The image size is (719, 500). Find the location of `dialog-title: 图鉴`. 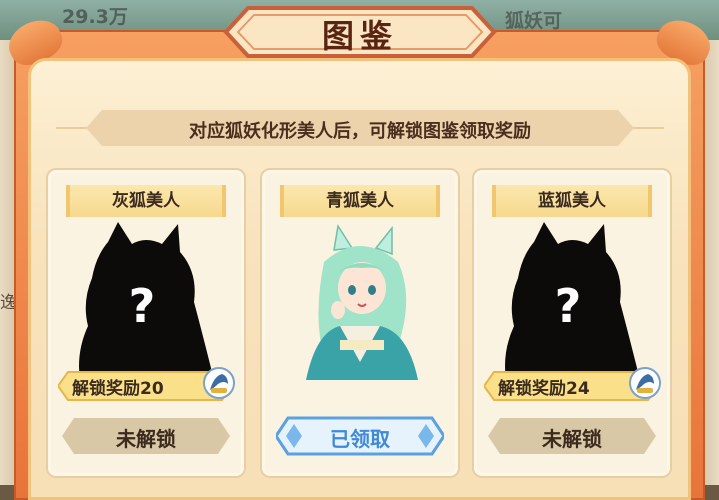

dialog-title: 图鉴 is located at coordinates (359, 36).